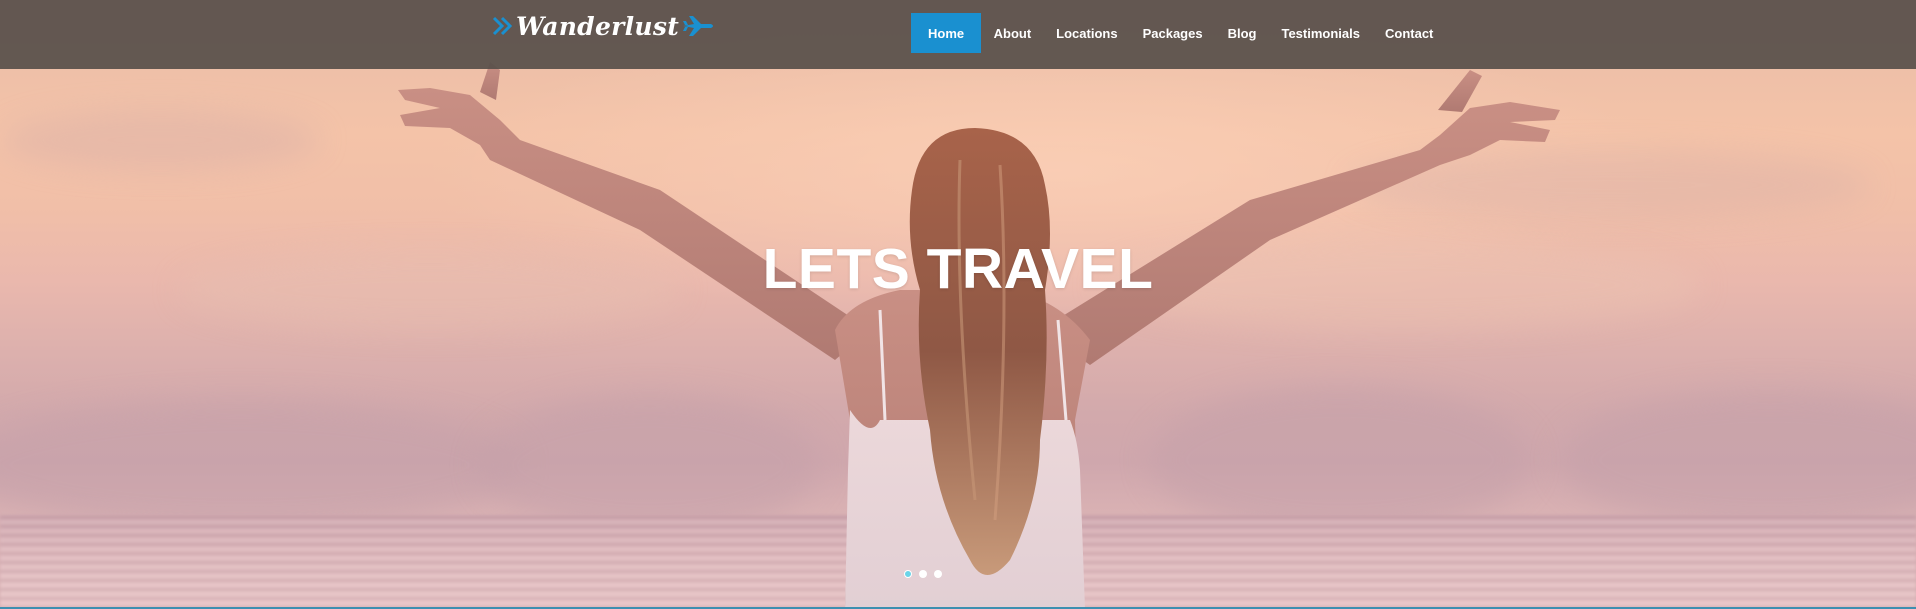 This screenshot has width=1916, height=609. What do you see at coordinates (502, 26) in the screenshot?
I see `double-chevron-right-icon` at bounding box center [502, 26].